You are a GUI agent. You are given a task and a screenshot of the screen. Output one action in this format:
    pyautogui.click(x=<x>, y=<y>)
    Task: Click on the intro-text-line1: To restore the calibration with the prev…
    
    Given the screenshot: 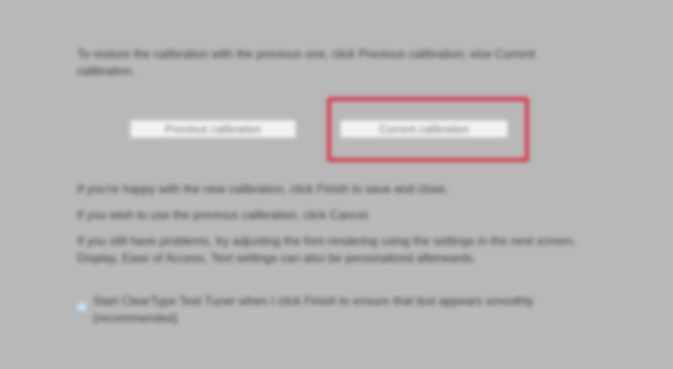 What is the action you would take?
    pyautogui.click(x=306, y=54)
    